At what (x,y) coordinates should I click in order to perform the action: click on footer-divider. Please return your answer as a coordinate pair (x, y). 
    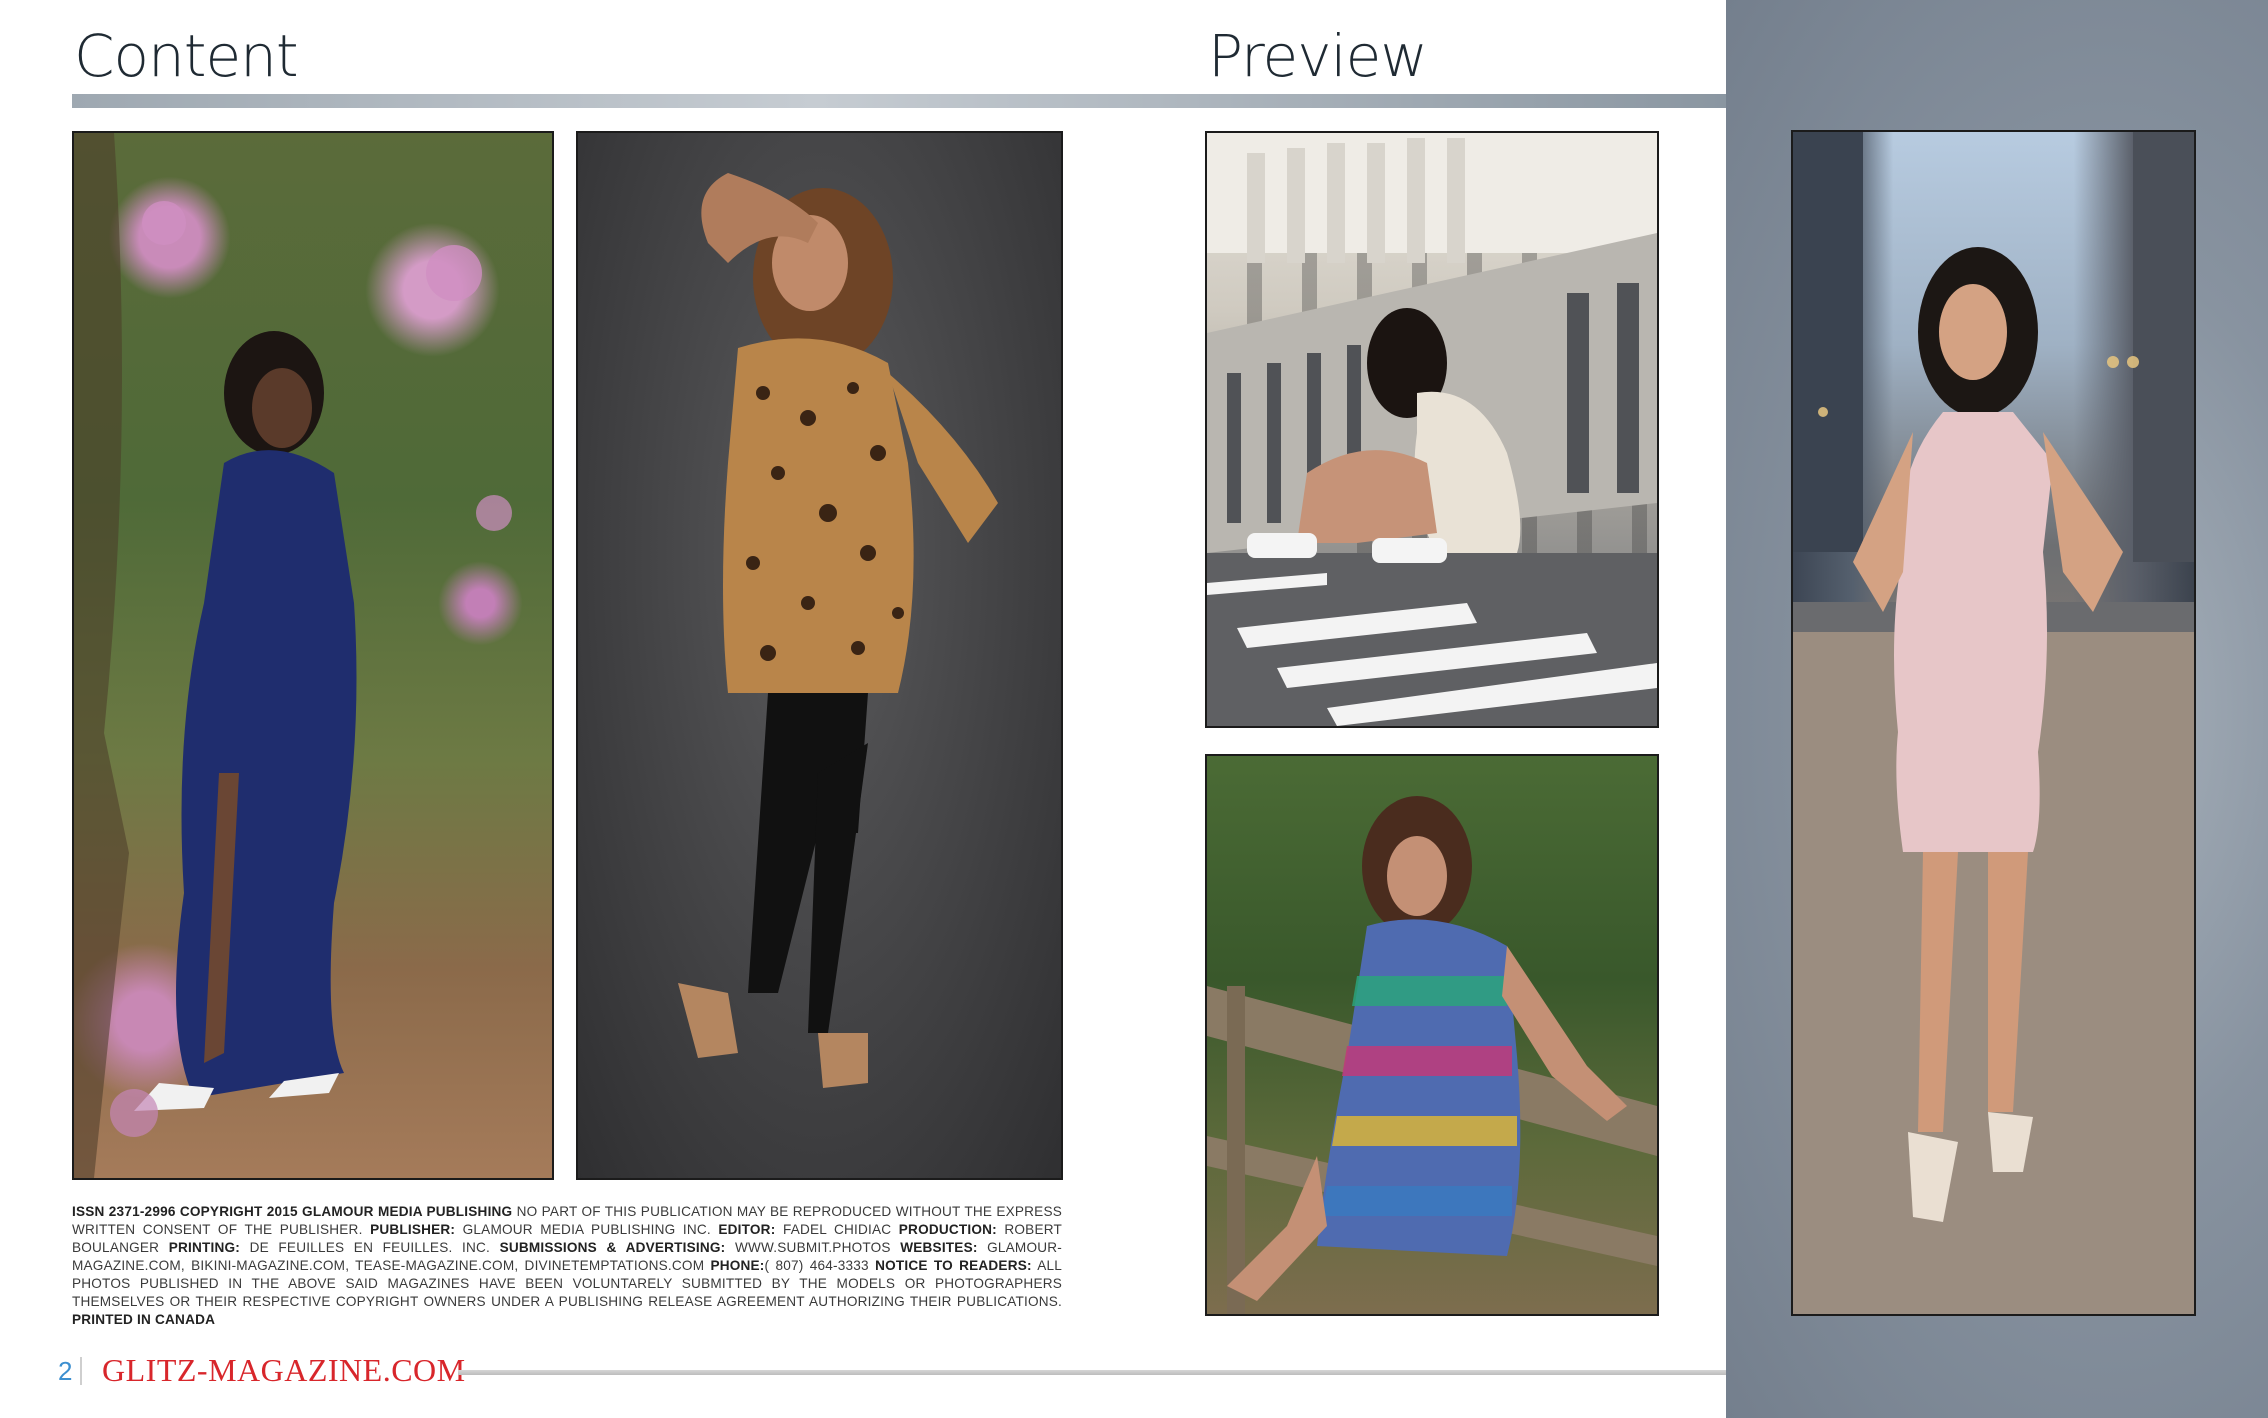
    Looking at the image, I should click on (81, 1371).